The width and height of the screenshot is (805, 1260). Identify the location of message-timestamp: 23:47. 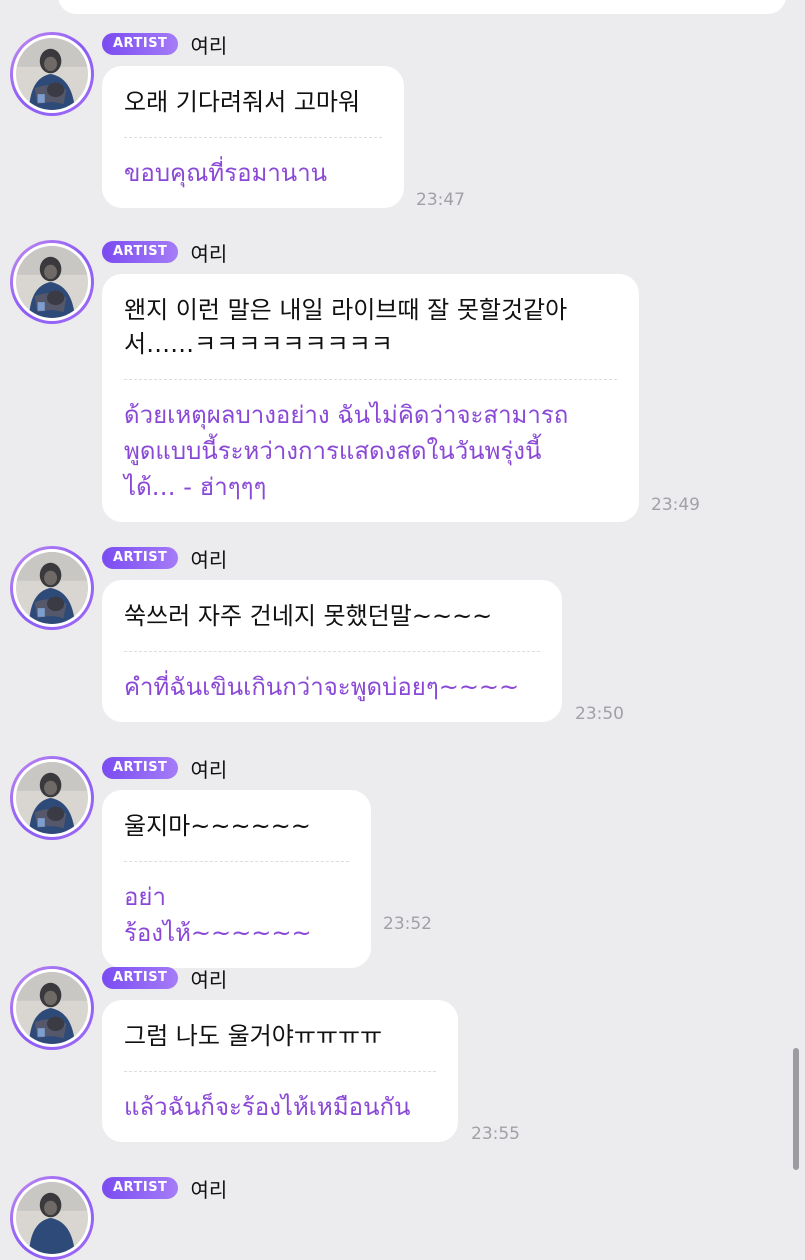
(440, 200).